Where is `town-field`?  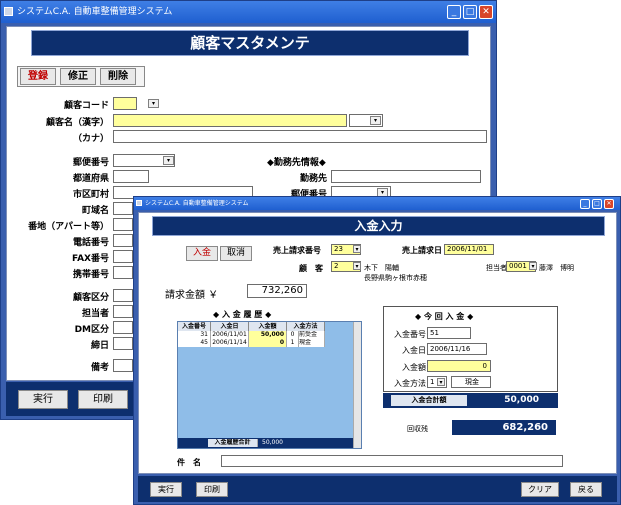 town-field is located at coordinates (123, 208).